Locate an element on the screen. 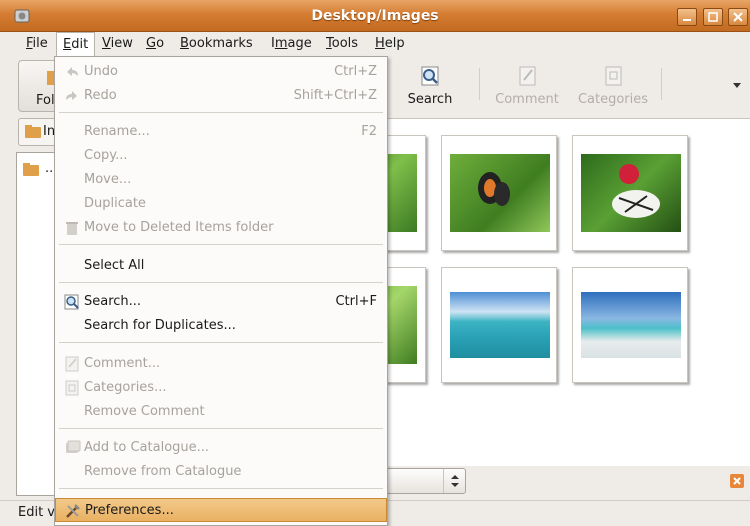 The image size is (750, 526). close-button is located at coordinates (738, 17).